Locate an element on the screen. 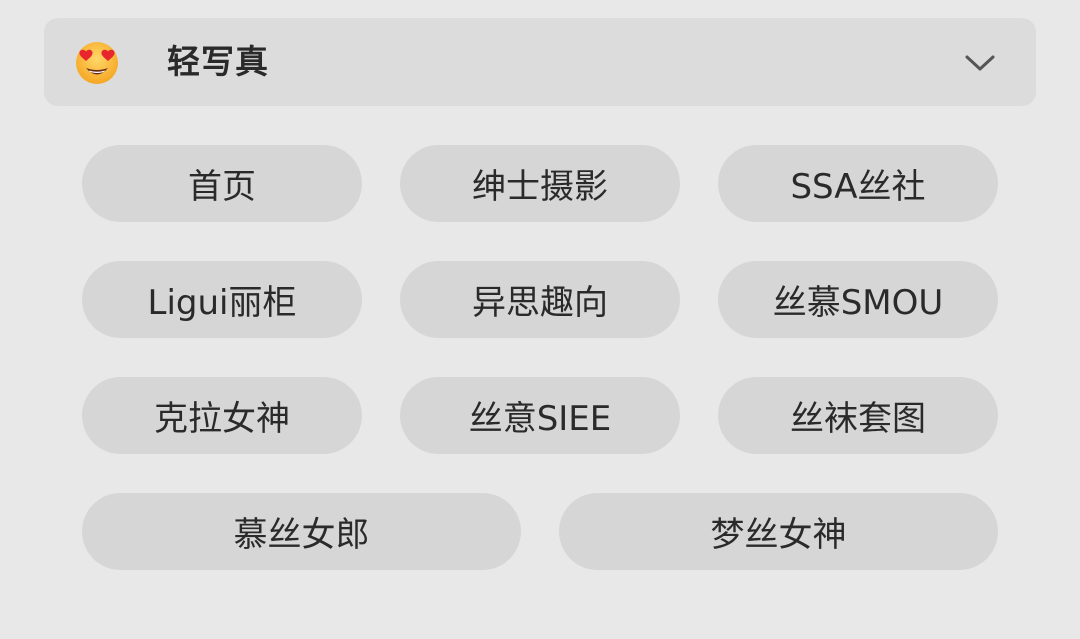 The height and width of the screenshot is (639, 1080). category-pill: Ligui丽柜 is located at coordinates (222, 299).